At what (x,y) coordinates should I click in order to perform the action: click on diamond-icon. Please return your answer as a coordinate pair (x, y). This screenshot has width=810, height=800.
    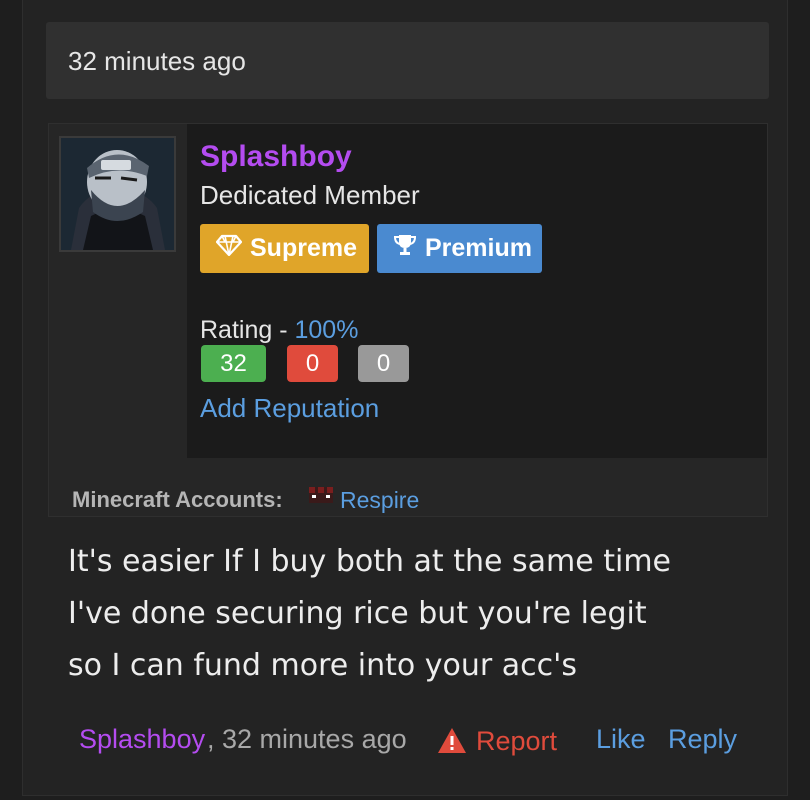
    Looking at the image, I should click on (232, 248).